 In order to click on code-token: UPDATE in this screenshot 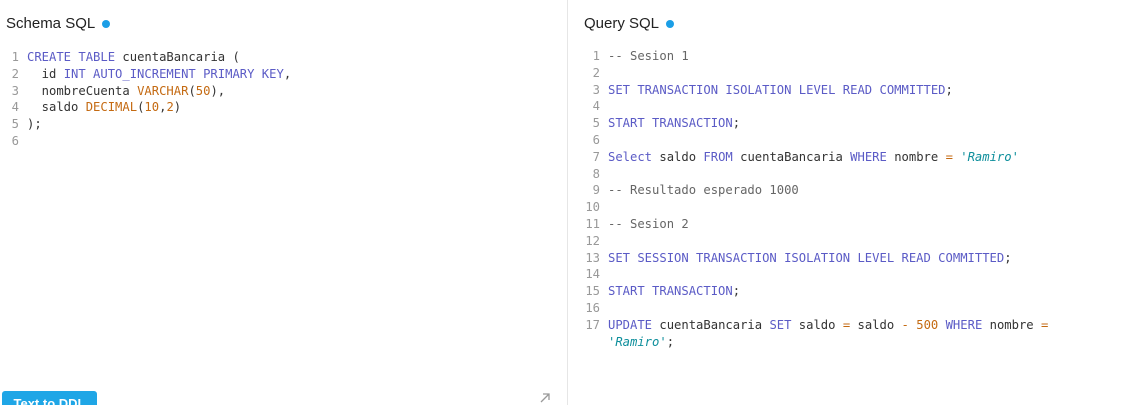, I will do `click(630, 324)`.